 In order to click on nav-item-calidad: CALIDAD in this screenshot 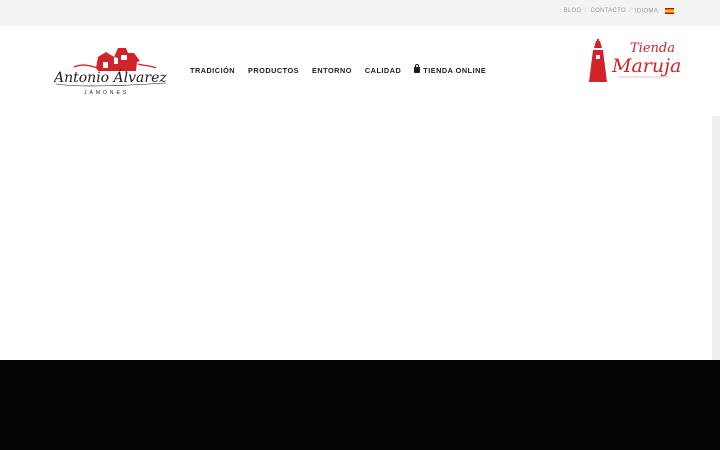, I will do `click(383, 70)`.